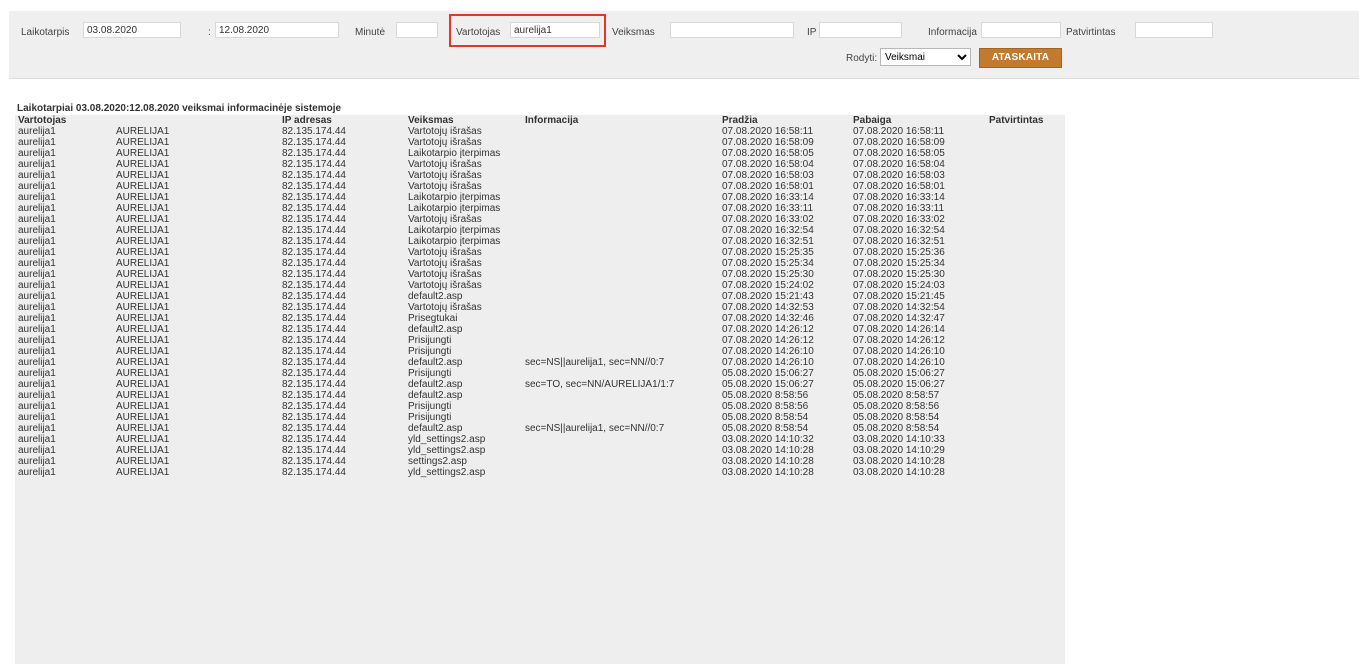 This screenshot has height=664, width=1359. What do you see at coordinates (896, 428) in the screenshot?
I see `cell-end: 05.08.2020 8:58:54` at bounding box center [896, 428].